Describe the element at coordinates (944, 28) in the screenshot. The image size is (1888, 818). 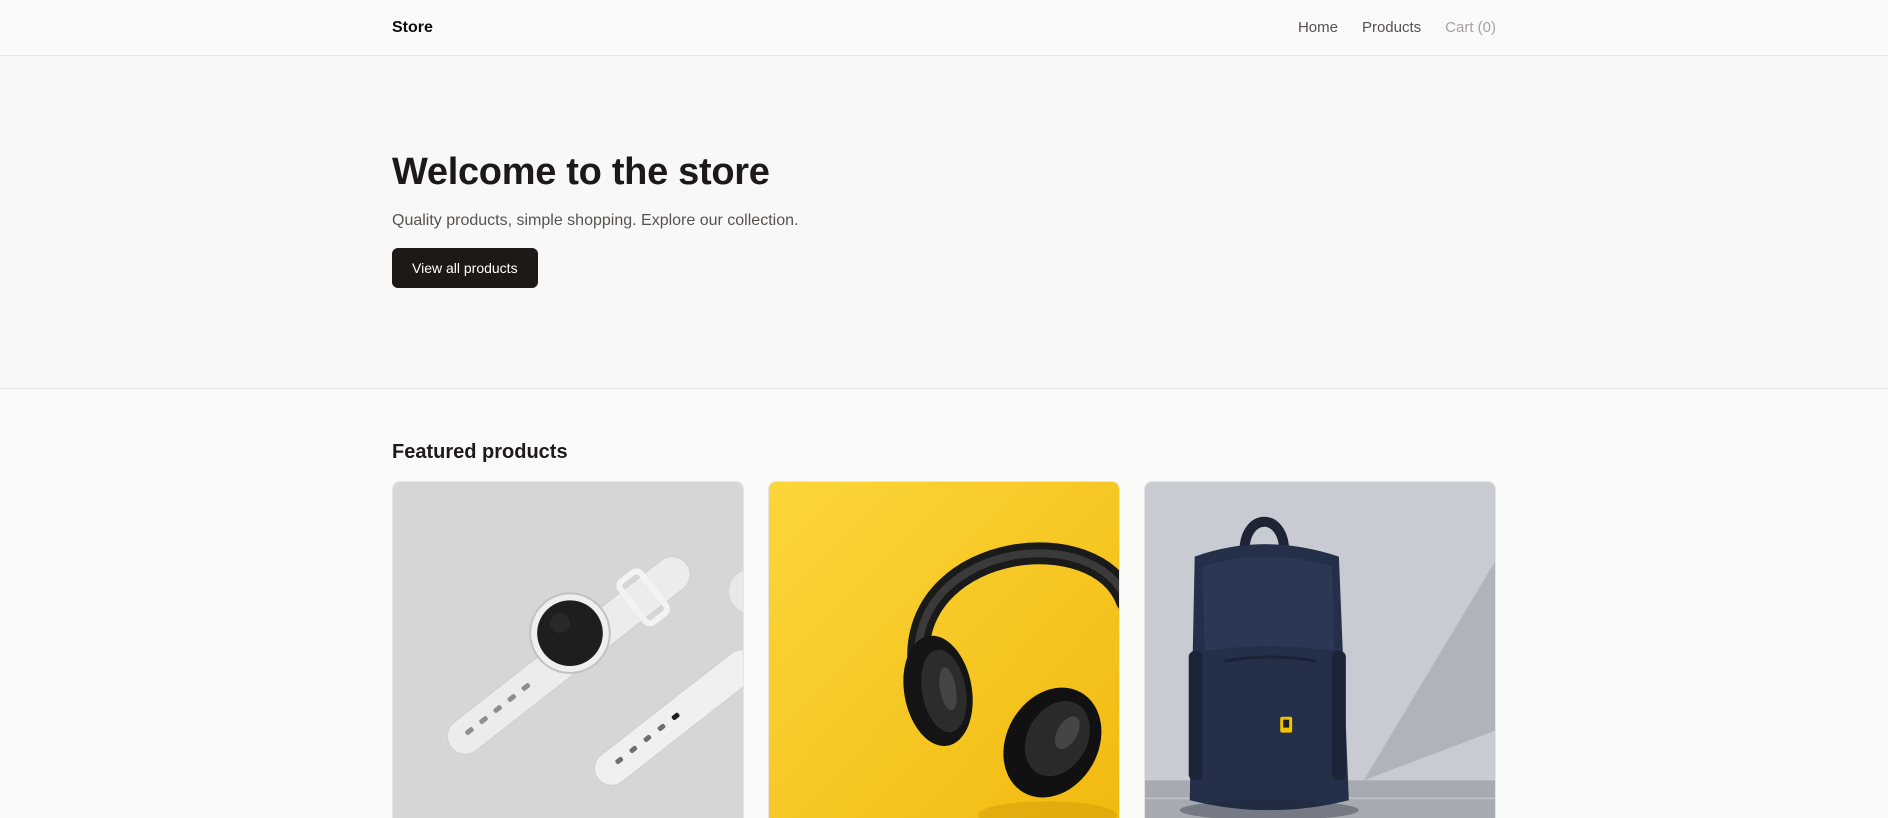
I see `site-header: Store Home Products Cart (0)` at that location.